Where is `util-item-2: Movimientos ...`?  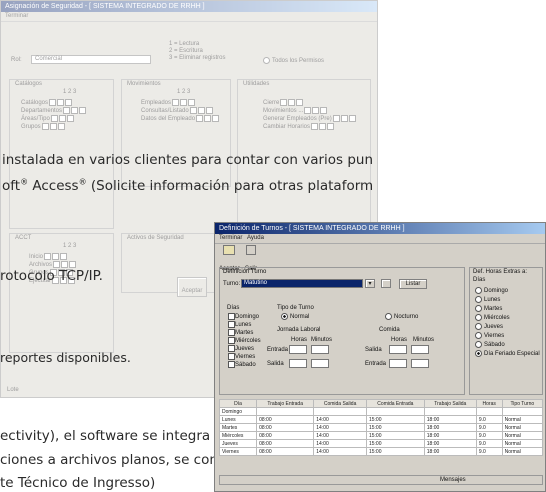 util-item-2: Movimientos ... is located at coordinates (295, 110).